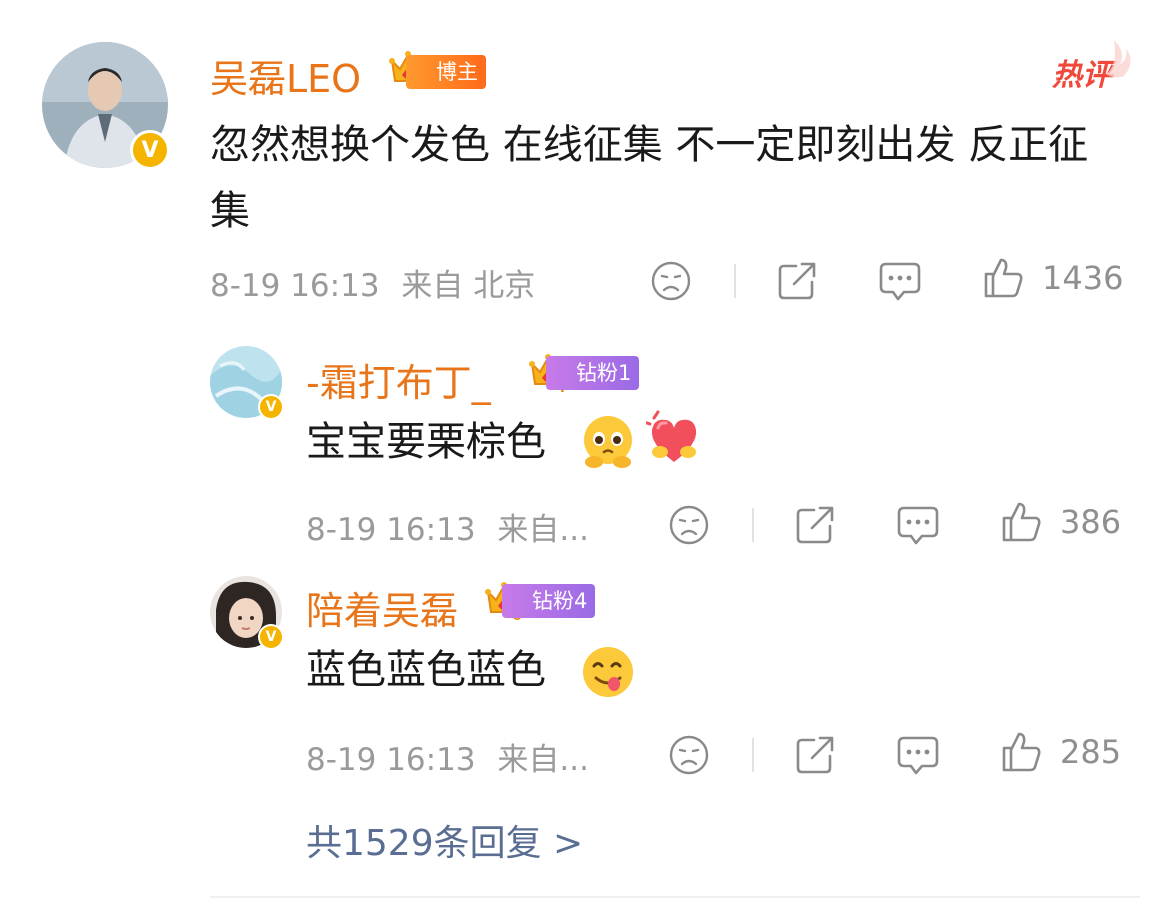 The height and width of the screenshot is (906, 1170). What do you see at coordinates (295, 286) in the screenshot?
I see `comment-timestamp: 8-19 16:13` at bounding box center [295, 286].